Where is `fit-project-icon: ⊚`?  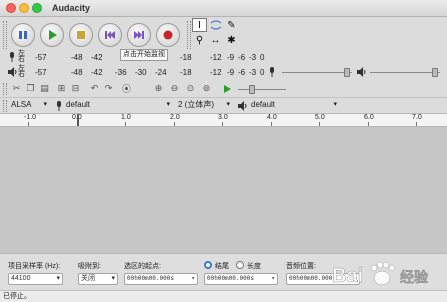
fit-project-icon: ⊚ is located at coordinates (206, 88).